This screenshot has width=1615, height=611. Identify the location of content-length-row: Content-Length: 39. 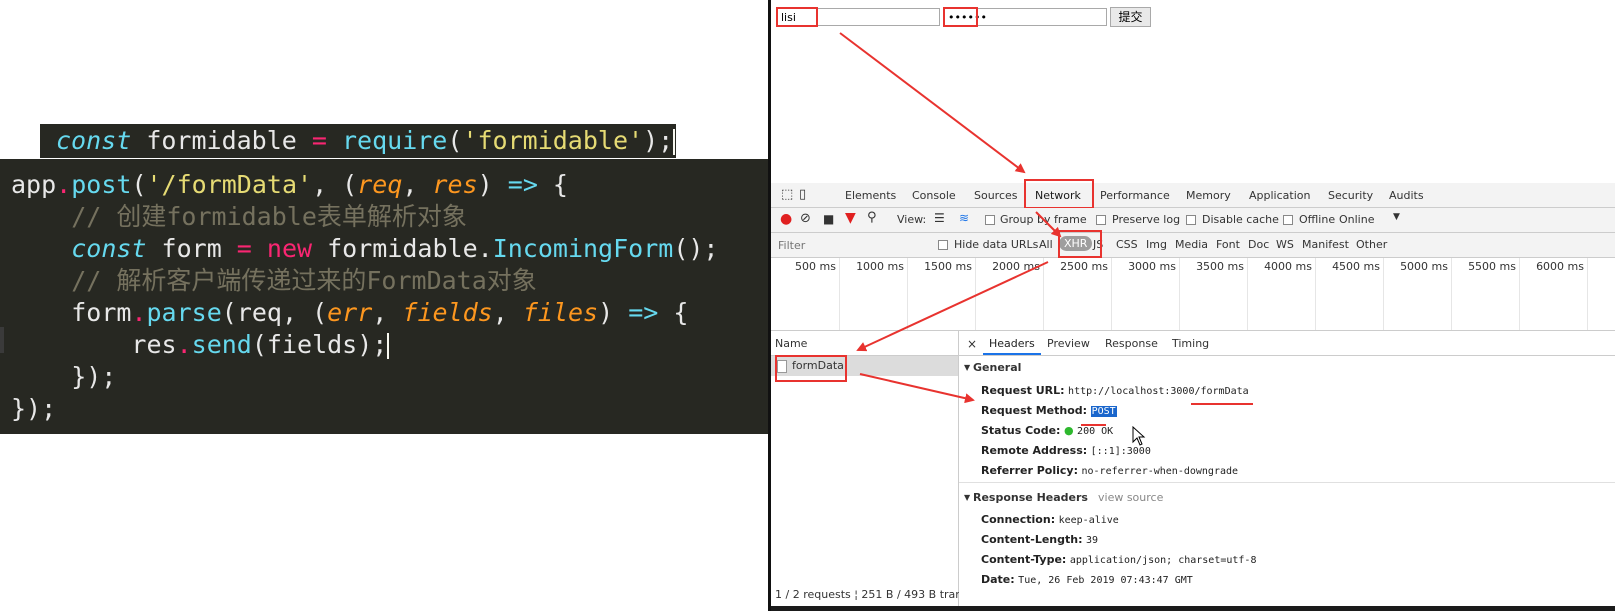
(1039, 539).